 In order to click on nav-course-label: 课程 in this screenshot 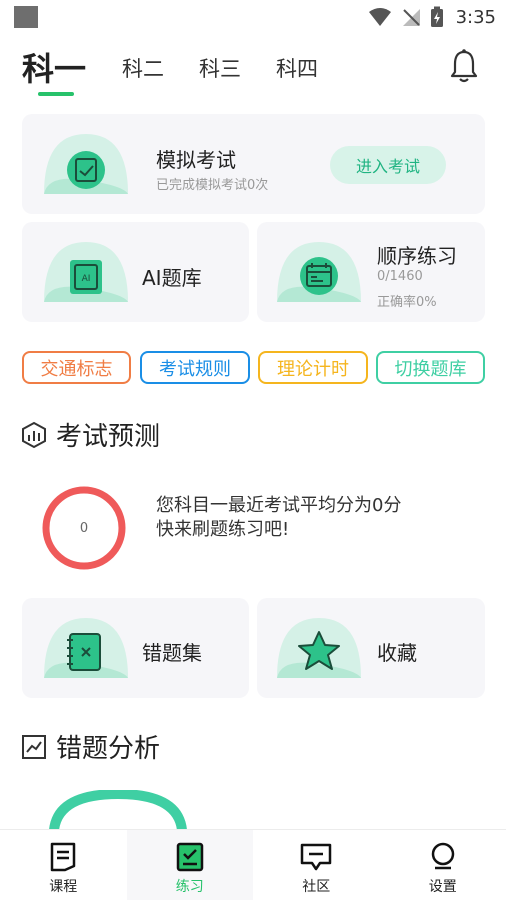, I will do `click(63, 887)`.